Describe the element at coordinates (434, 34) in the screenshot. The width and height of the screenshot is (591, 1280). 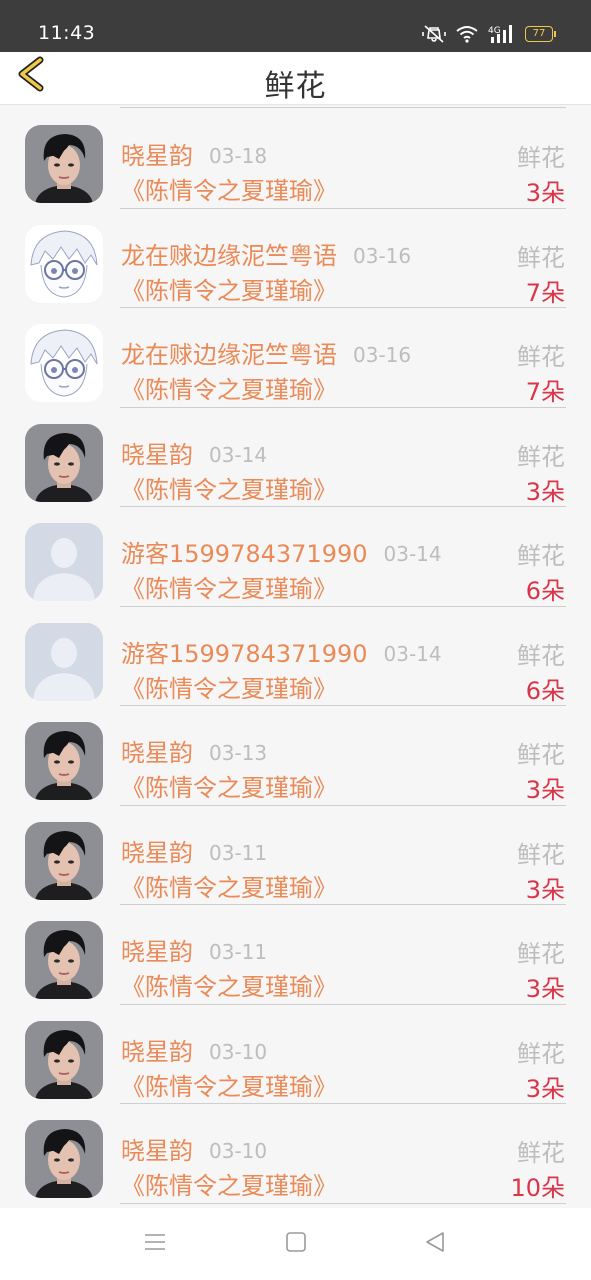
I see `mute-vibrate-icon` at that location.